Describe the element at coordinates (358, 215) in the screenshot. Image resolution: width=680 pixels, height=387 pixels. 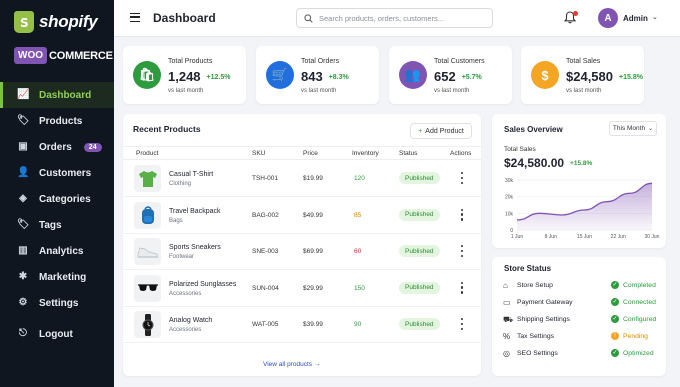
I see `product-inventory: 85` at that location.